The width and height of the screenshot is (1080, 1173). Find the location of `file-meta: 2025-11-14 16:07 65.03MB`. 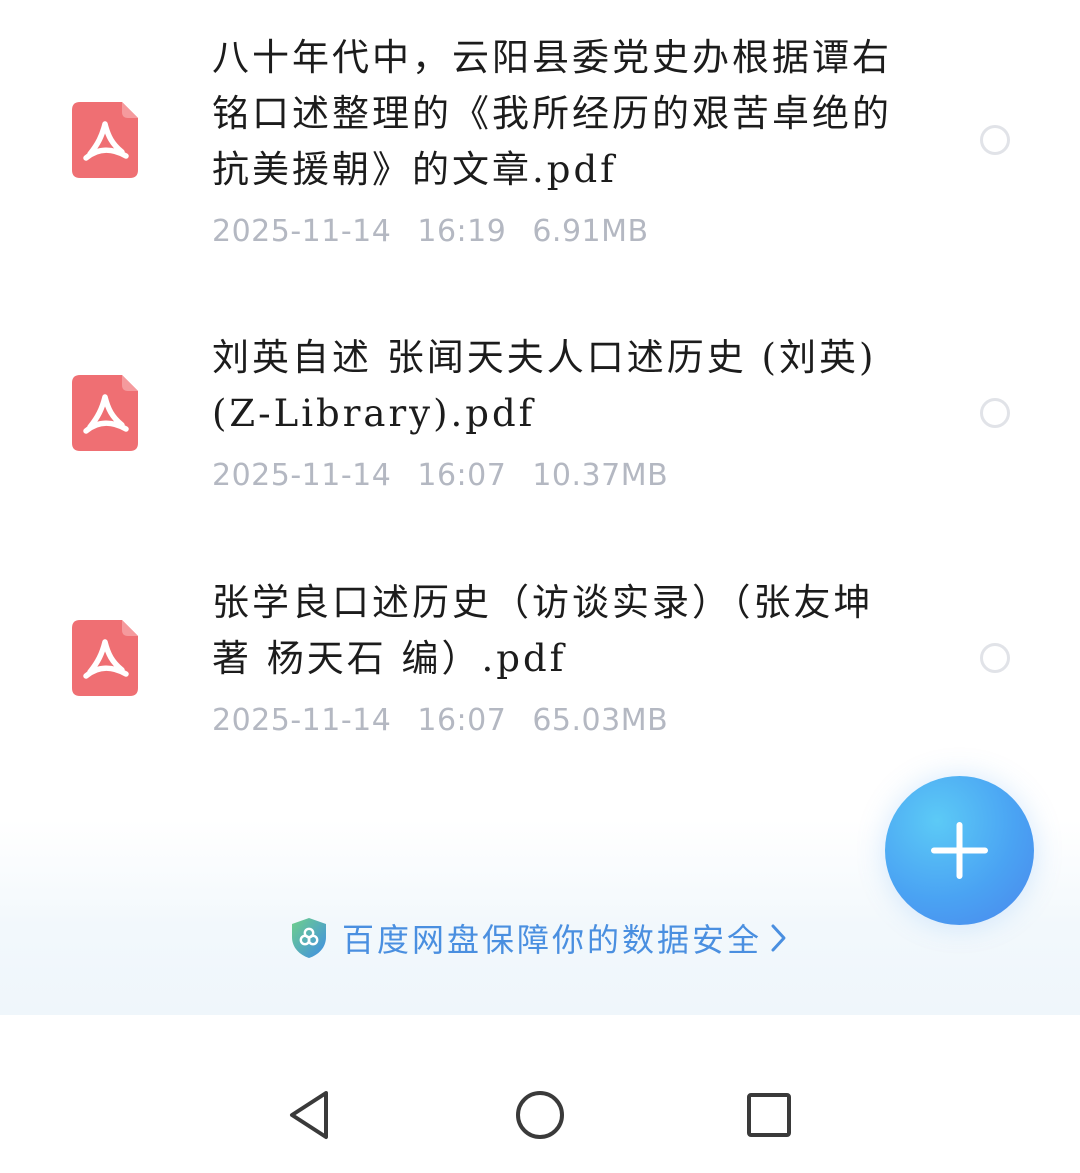

file-meta: 2025-11-14 16:07 65.03MB is located at coordinates (453, 720).